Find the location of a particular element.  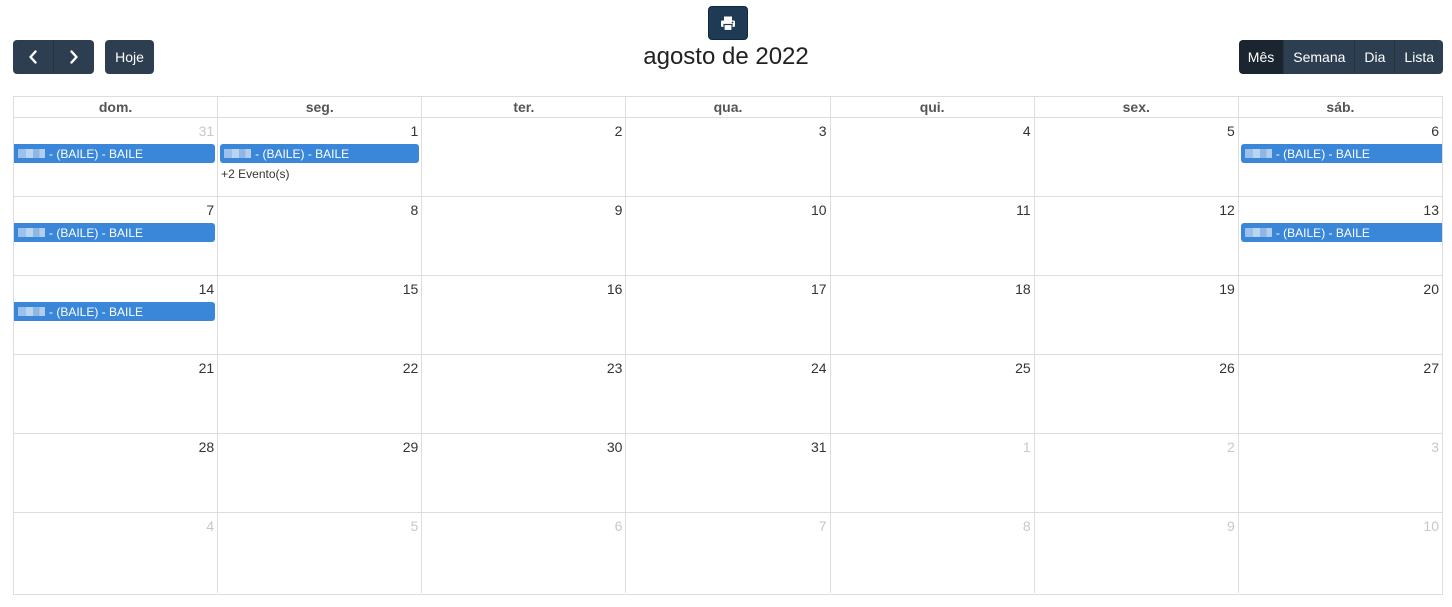

day-number: 16 is located at coordinates (615, 289).